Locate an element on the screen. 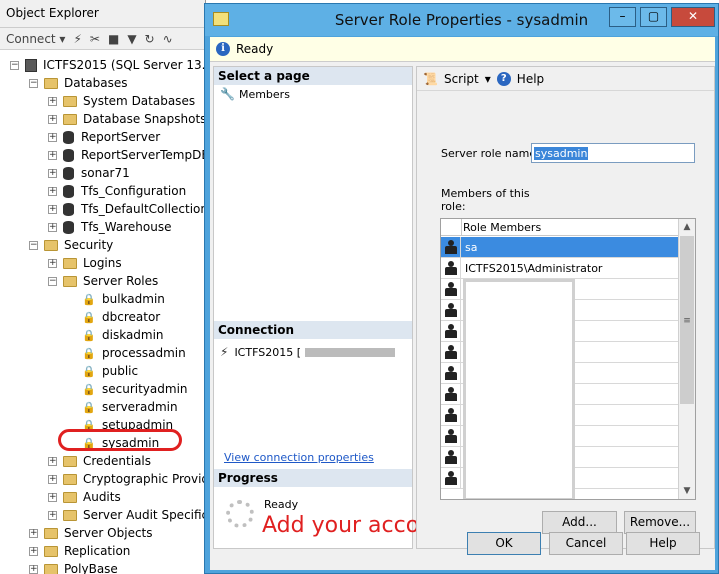 Image resolution: width=719 pixels, height=574 pixels. tree-node: + Credentials is located at coordinates (99, 461).